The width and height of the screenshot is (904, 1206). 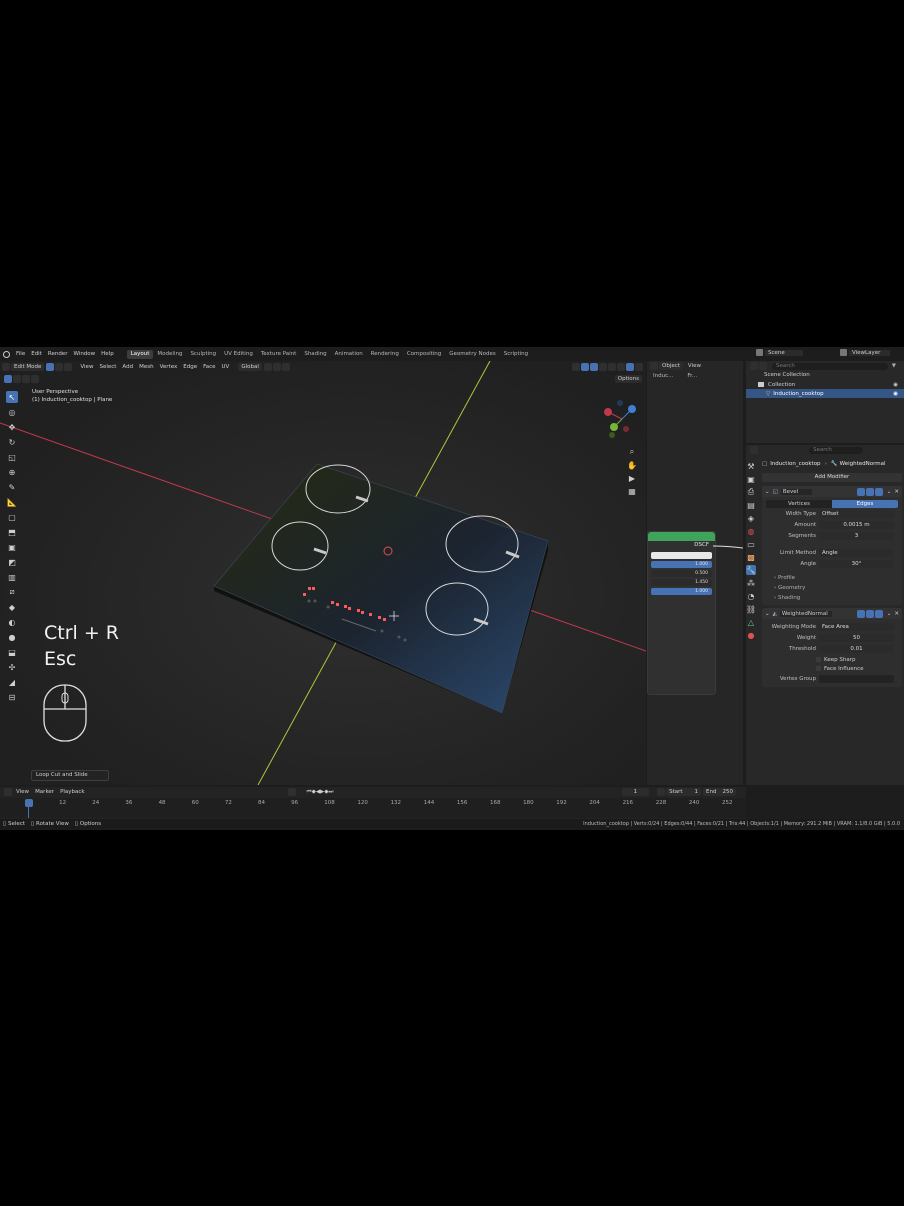 What do you see at coordinates (12, 502) in the screenshot?
I see `measure-tool-icon: 📐` at bounding box center [12, 502].